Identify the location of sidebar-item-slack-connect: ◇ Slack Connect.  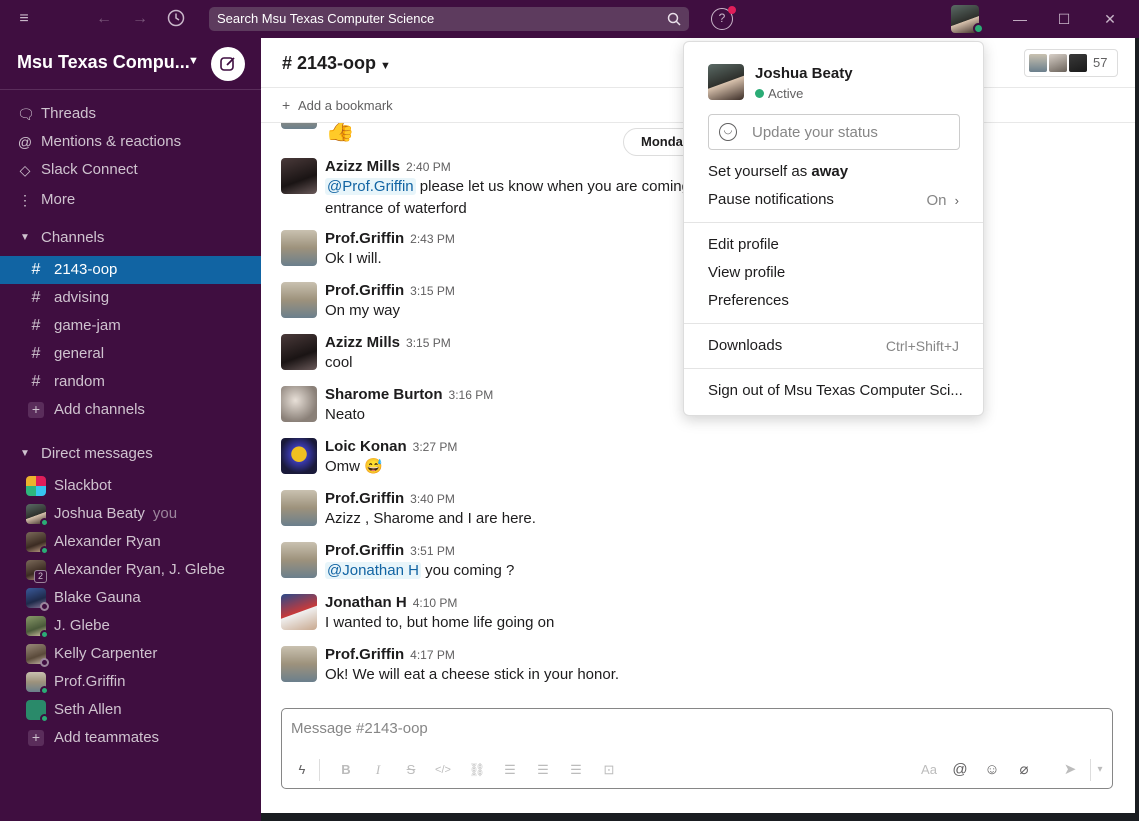
(130, 170).